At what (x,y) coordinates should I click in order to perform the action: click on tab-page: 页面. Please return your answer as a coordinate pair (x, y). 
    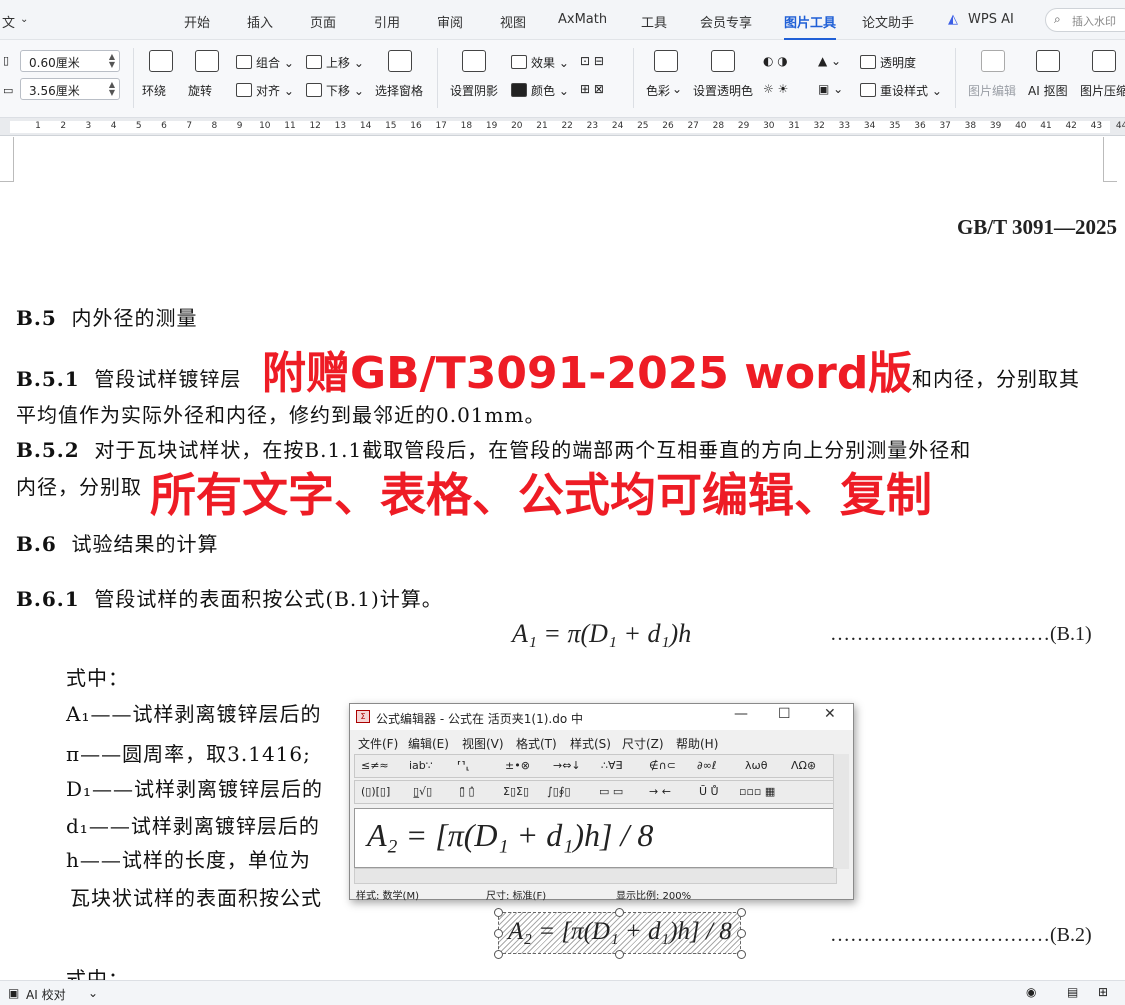
    Looking at the image, I should click on (323, 21).